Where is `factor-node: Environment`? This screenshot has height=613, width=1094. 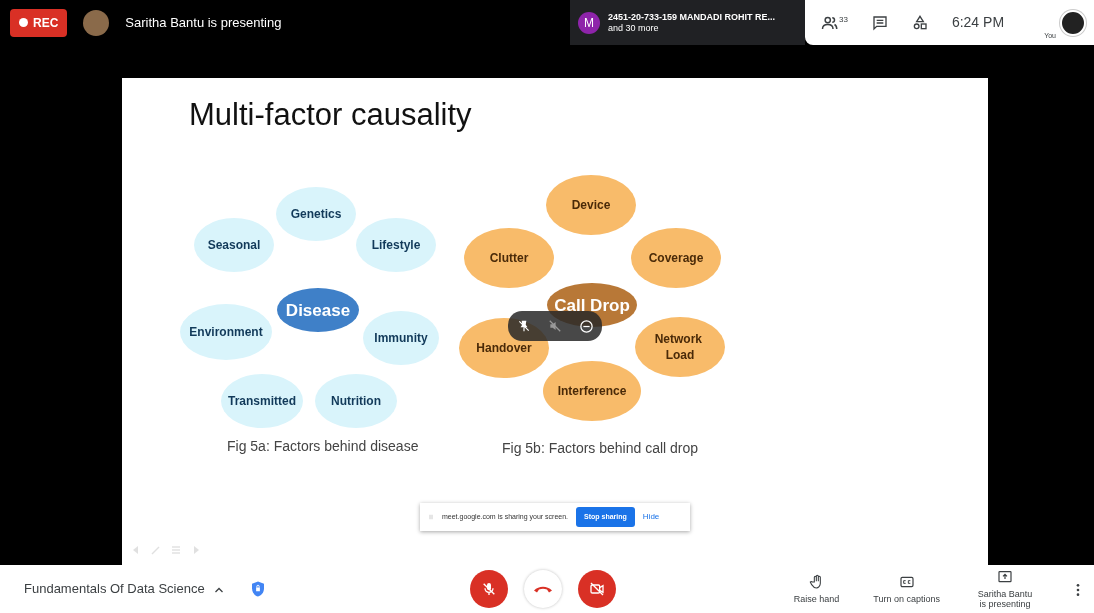
factor-node: Environment is located at coordinates (226, 332).